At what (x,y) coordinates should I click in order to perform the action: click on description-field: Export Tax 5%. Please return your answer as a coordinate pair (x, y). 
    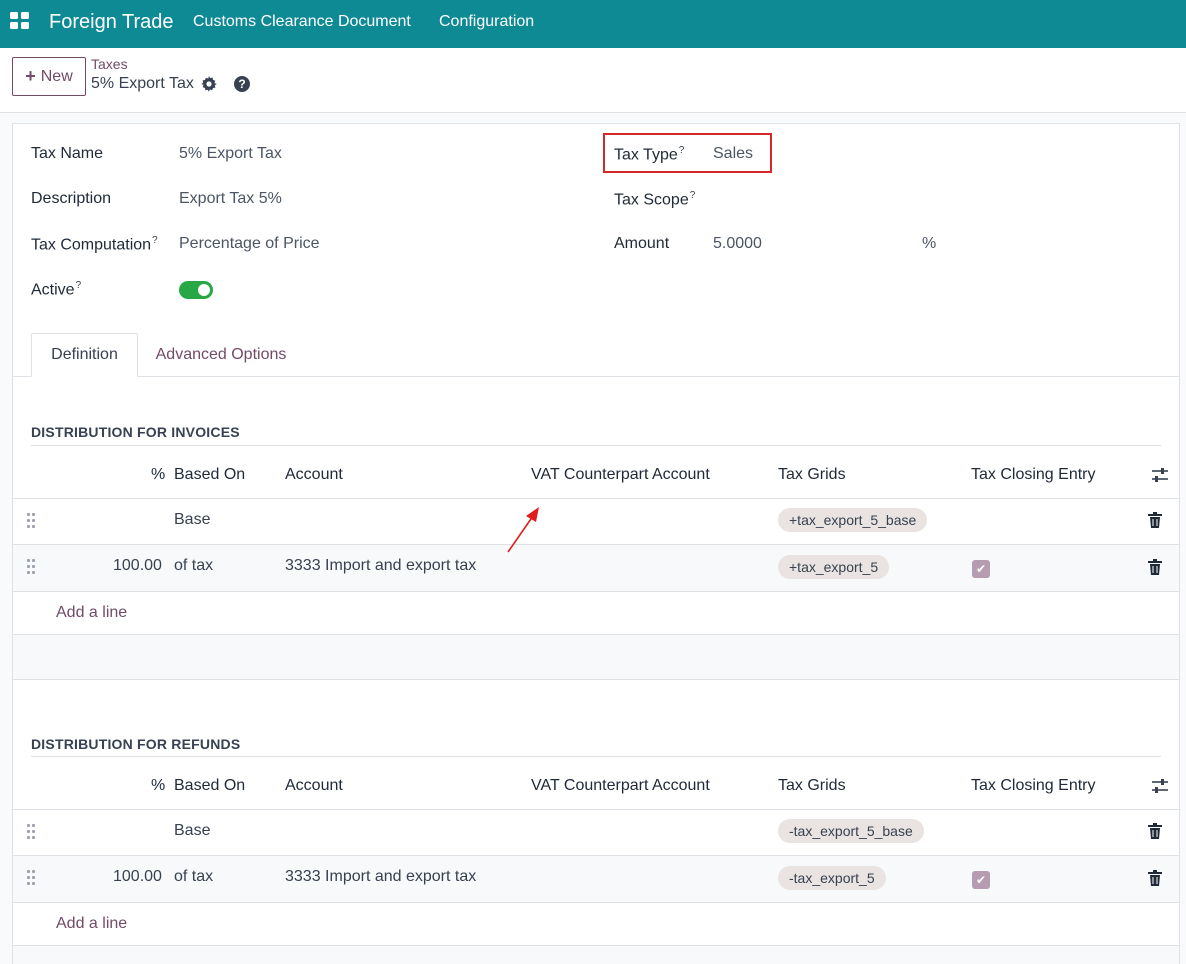
    Looking at the image, I should click on (230, 199).